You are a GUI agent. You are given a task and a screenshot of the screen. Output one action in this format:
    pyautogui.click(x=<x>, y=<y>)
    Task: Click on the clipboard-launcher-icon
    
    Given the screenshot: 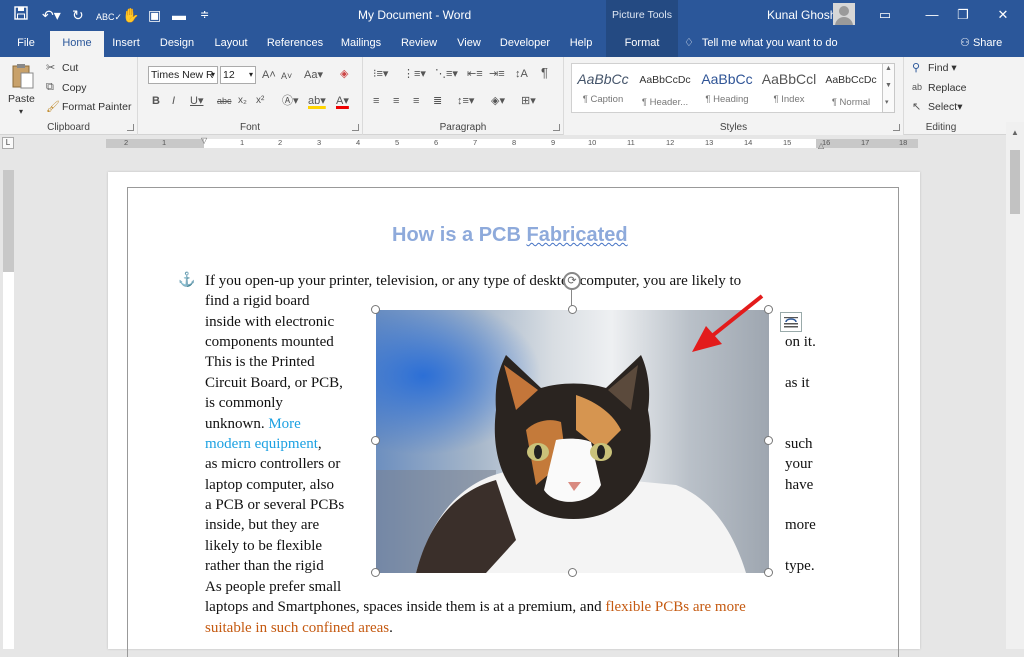 What is the action you would take?
    pyautogui.click(x=130, y=127)
    